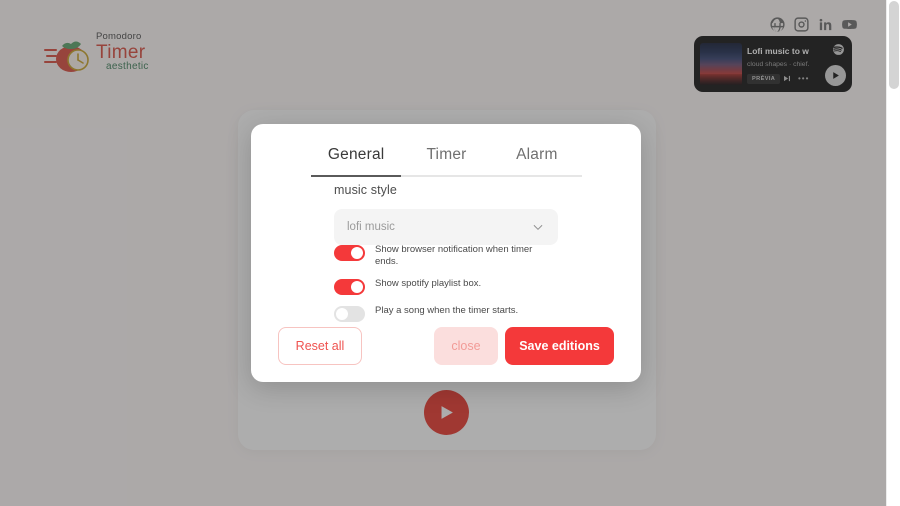 The height and width of the screenshot is (506, 900). I want to click on music-style-select: lofi music, so click(446, 227).